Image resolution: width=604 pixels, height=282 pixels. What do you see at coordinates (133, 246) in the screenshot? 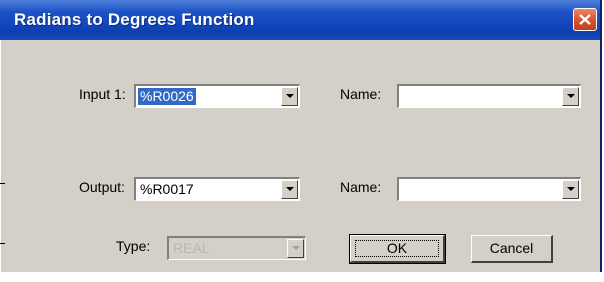
I see `type-label: Type:` at bounding box center [133, 246].